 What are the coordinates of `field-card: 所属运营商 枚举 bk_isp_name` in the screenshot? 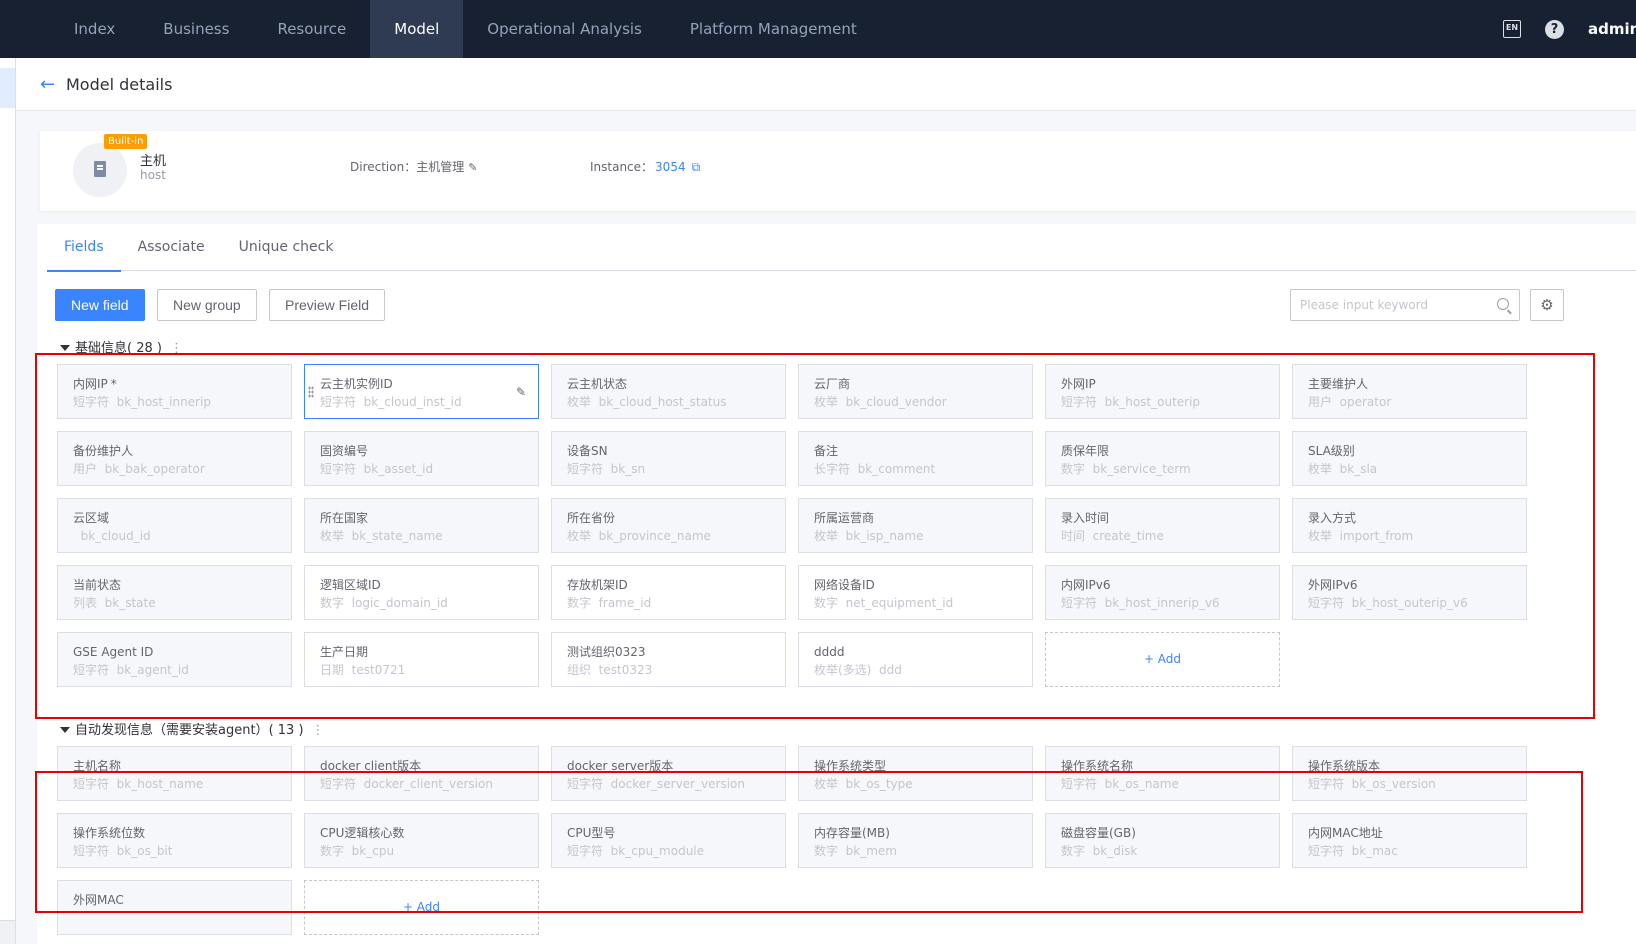 It's located at (915, 525).